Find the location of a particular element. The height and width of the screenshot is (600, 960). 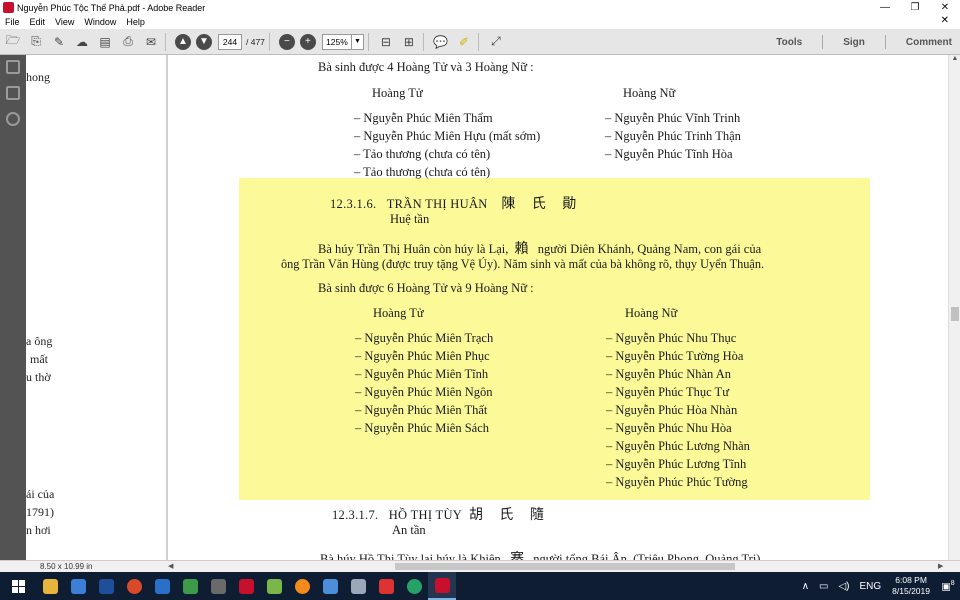

clock: 6:08 PM 8/15/2019 is located at coordinates (911, 586).